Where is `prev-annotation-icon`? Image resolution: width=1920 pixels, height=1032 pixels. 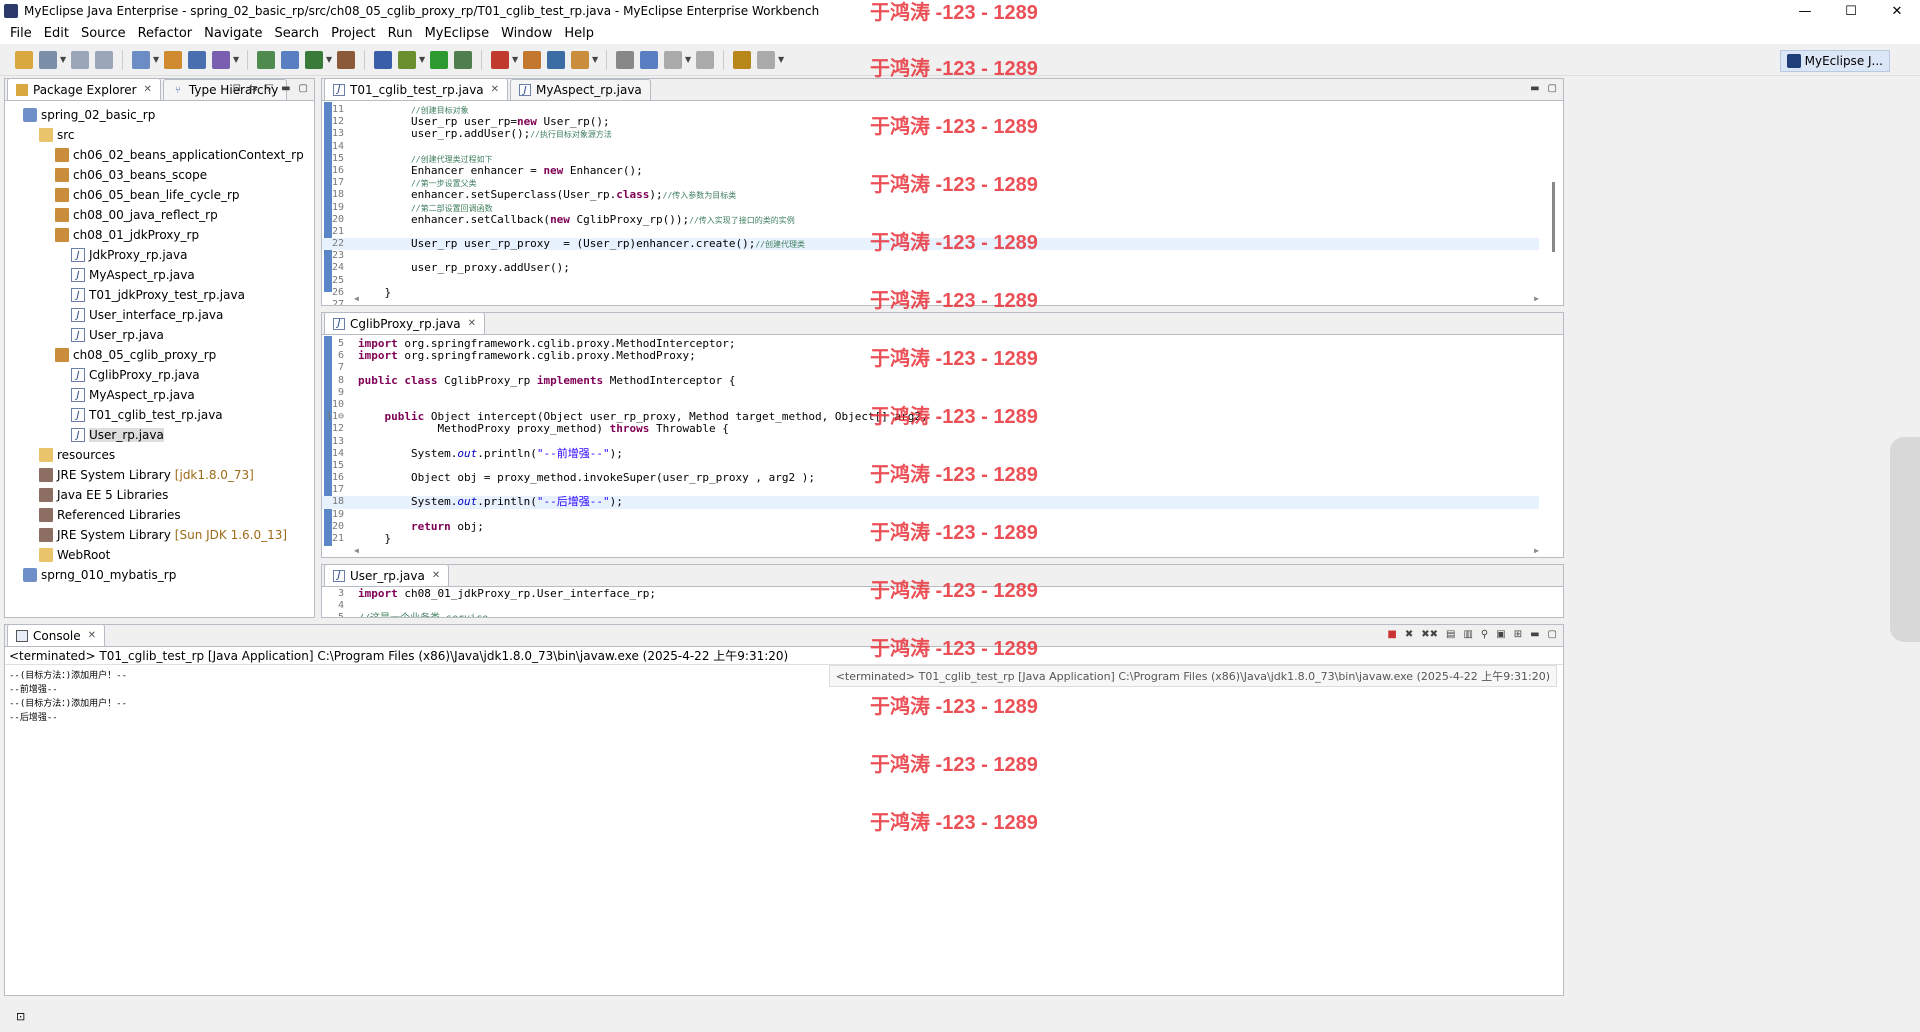 prev-annotation-icon is located at coordinates (673, 59).